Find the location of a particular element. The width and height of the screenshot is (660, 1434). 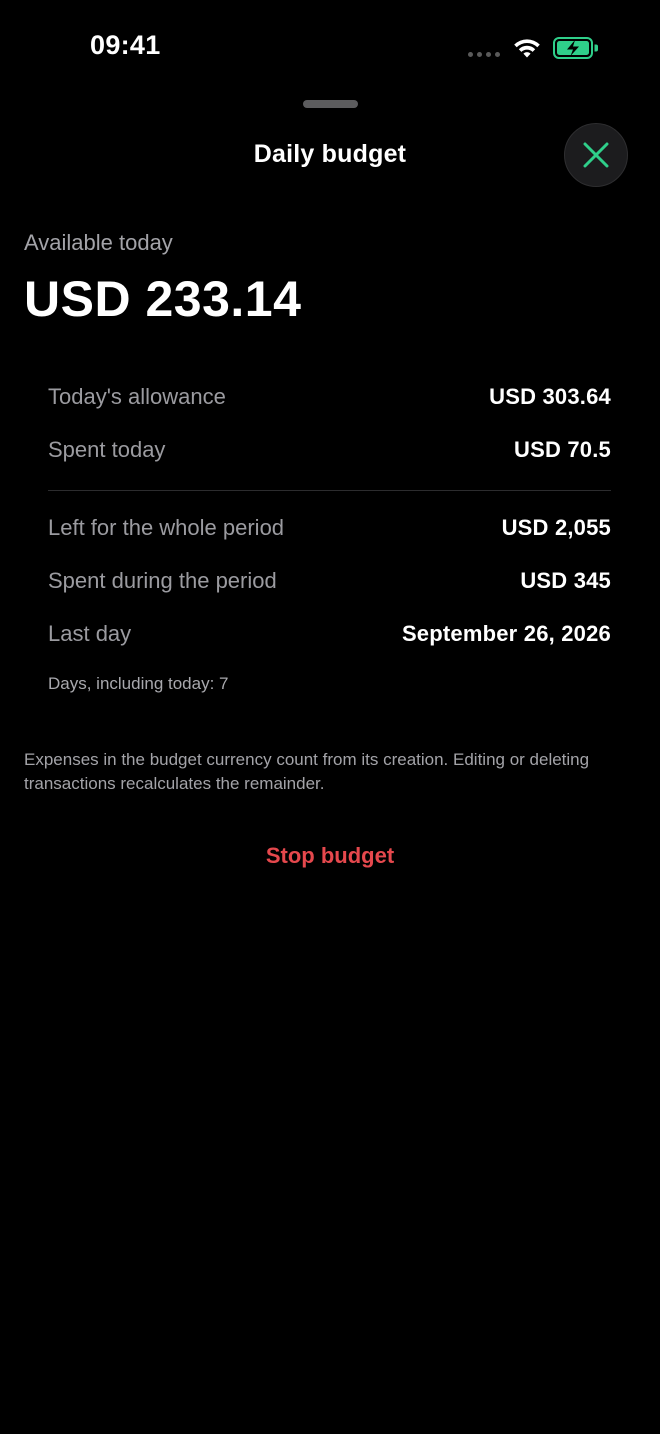

last-day-label: Last day is located at coordinates (90, 633).